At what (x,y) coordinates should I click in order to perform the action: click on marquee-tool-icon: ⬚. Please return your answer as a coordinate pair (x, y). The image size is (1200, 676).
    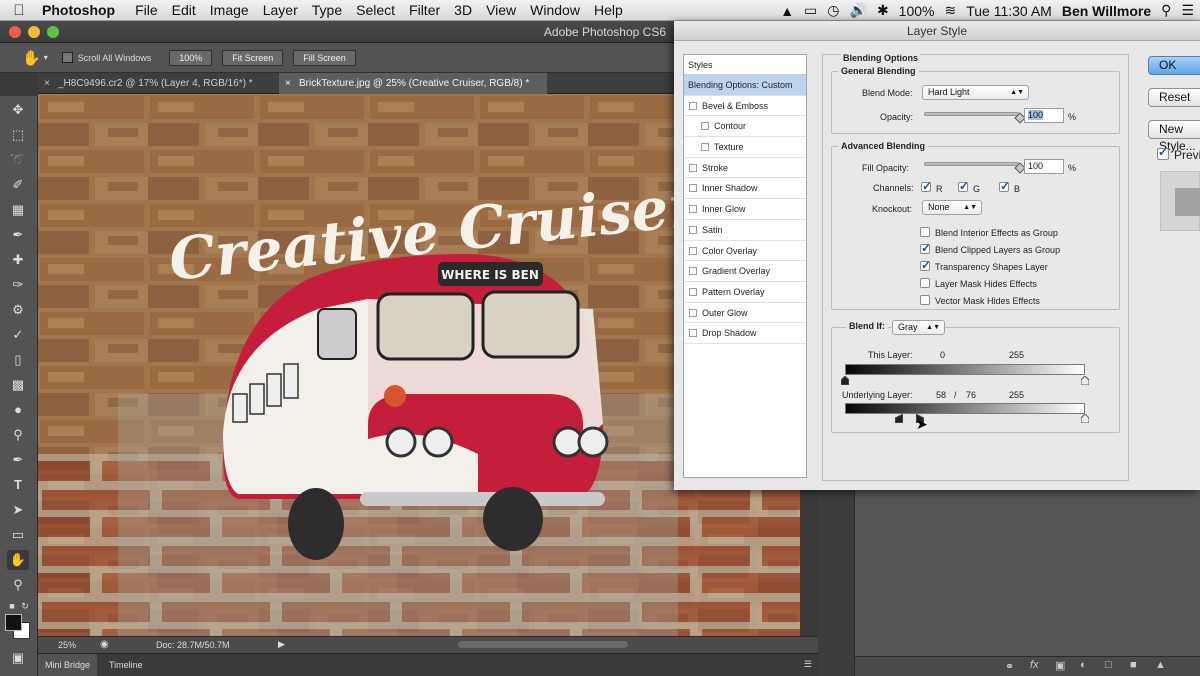
    Looking at the image, I should click on (18, 135).